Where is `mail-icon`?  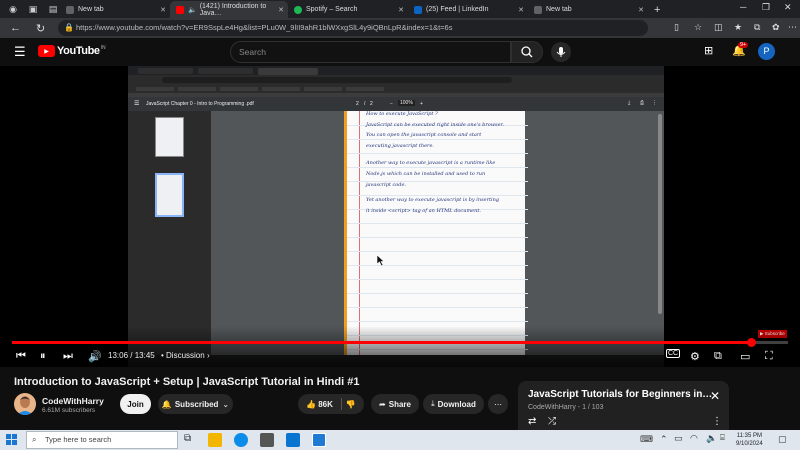
mail-icon is located at coordinates (293, 440).